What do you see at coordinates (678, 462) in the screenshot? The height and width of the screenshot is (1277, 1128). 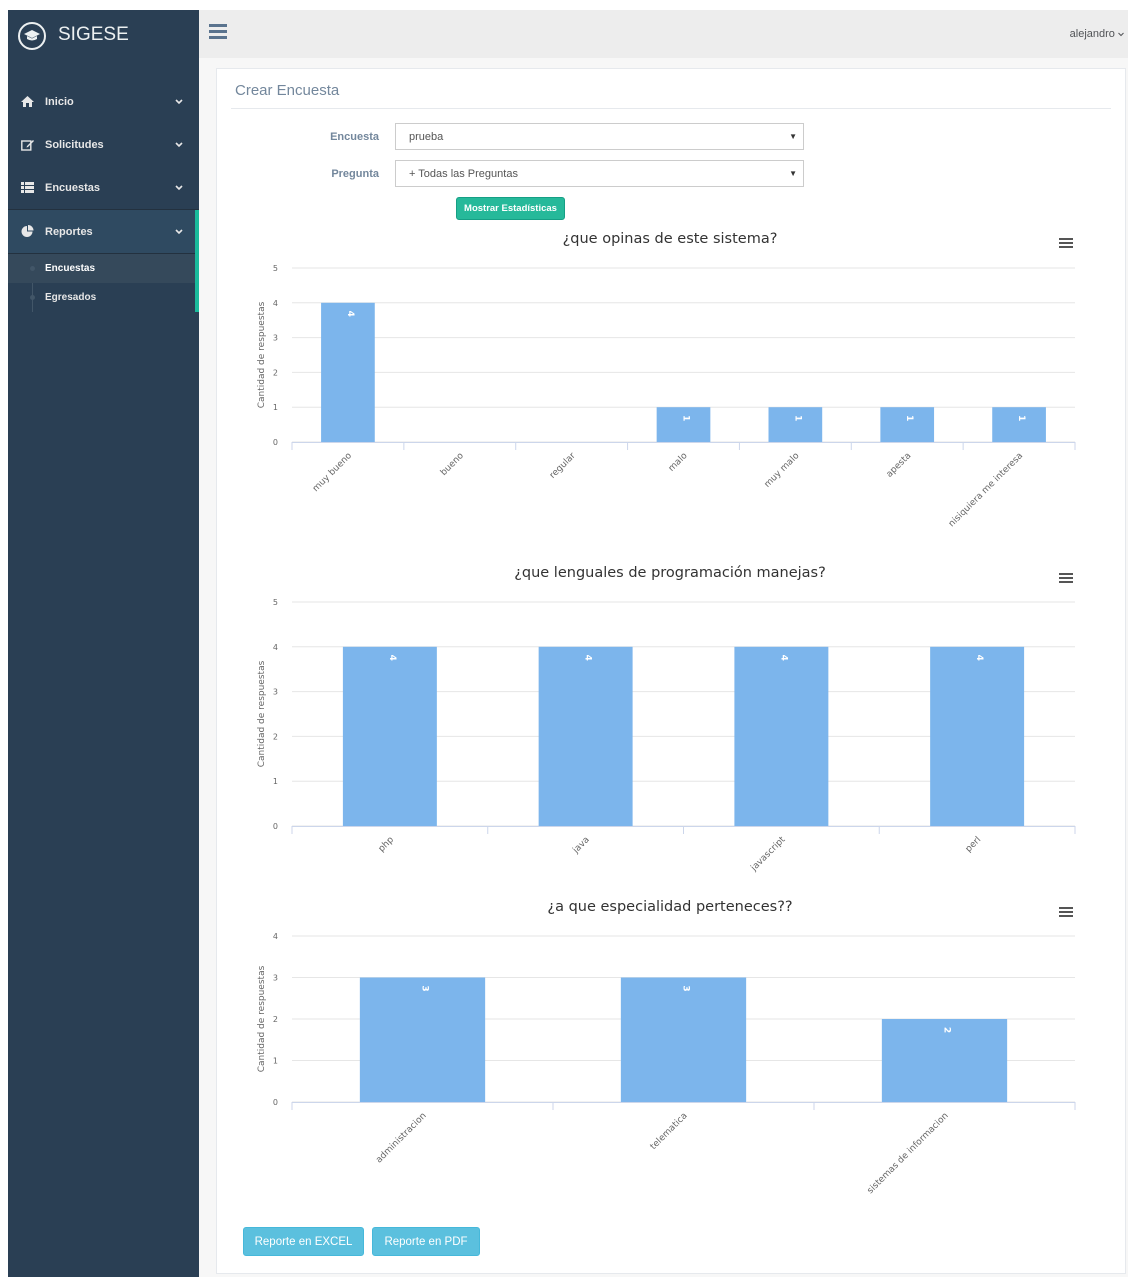 I see `x-category-label: malo` at bounding box center [678, 462].